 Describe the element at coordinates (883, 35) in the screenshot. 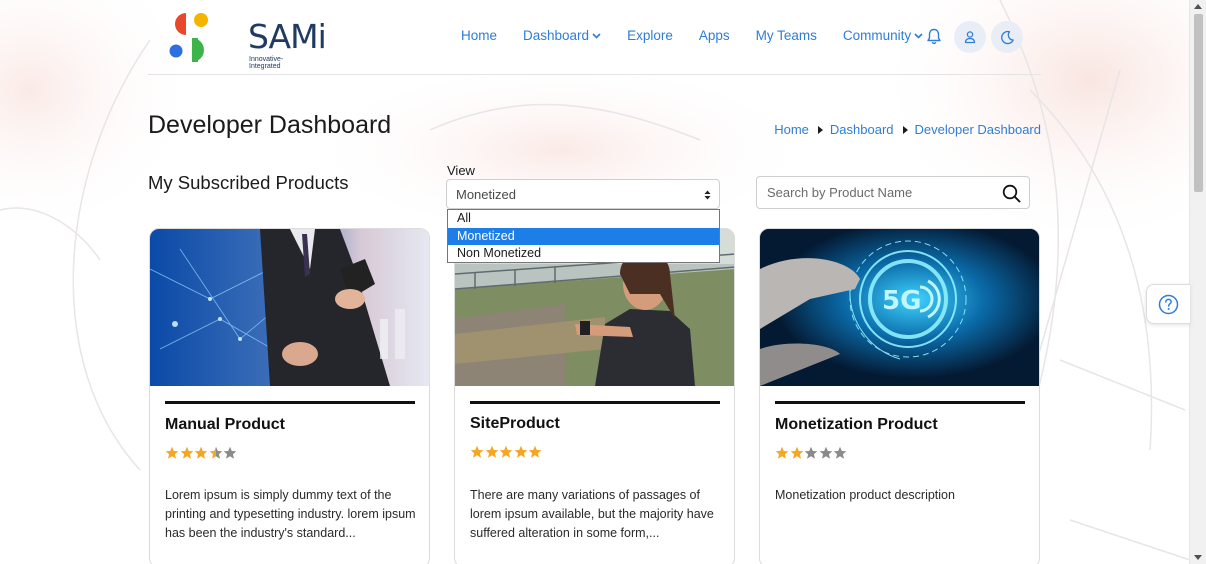

I see `nav-community: Community` at that location.